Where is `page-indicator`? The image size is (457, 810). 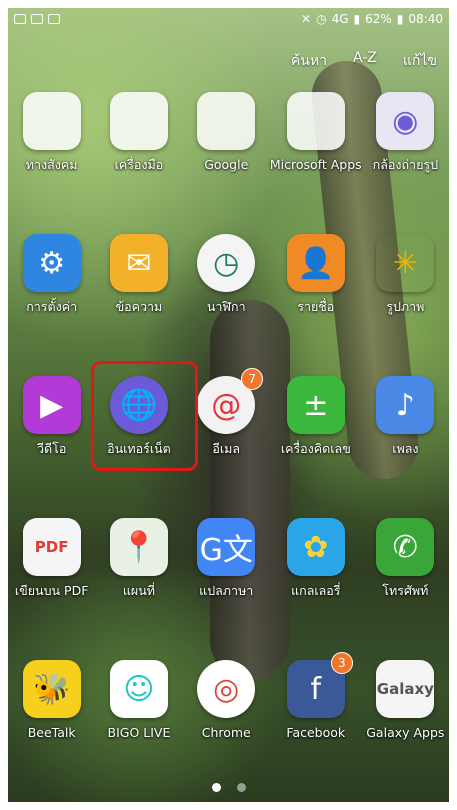
page-indicator is located at coordinates (228, 787).